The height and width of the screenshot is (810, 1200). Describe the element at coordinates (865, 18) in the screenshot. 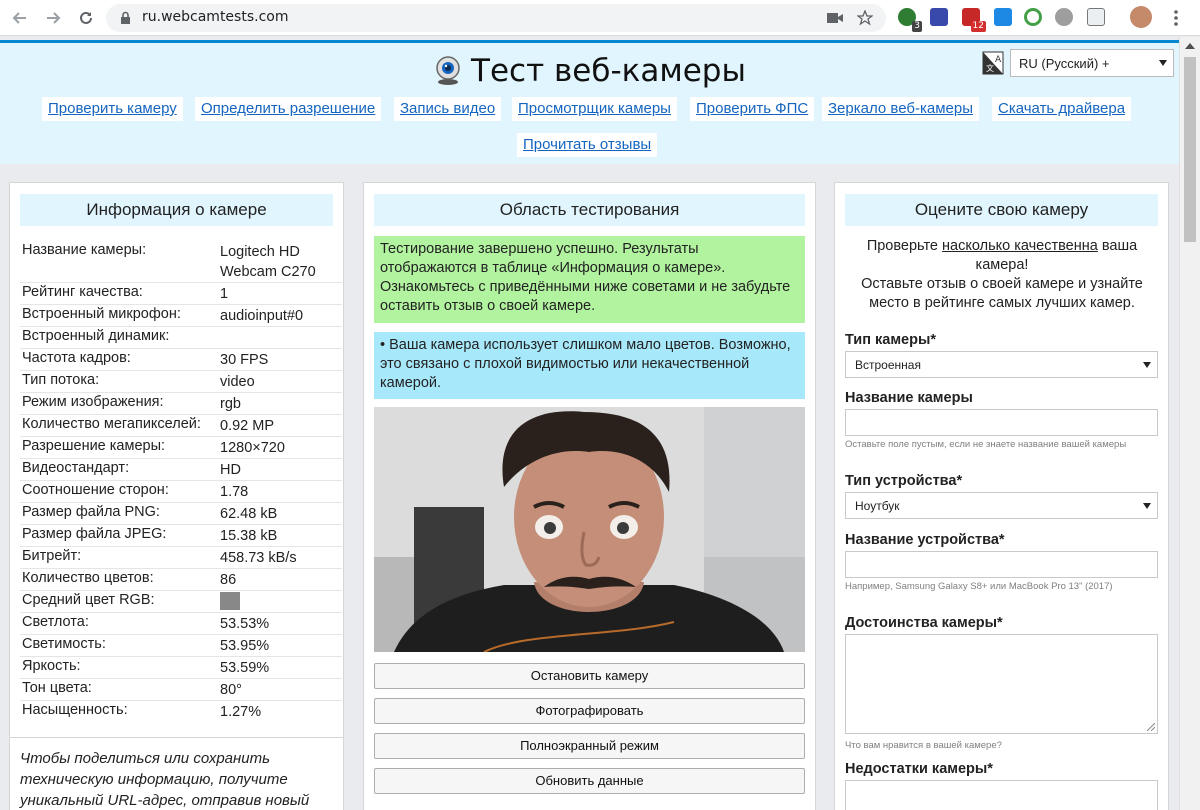

I see `star-icon` at that location.